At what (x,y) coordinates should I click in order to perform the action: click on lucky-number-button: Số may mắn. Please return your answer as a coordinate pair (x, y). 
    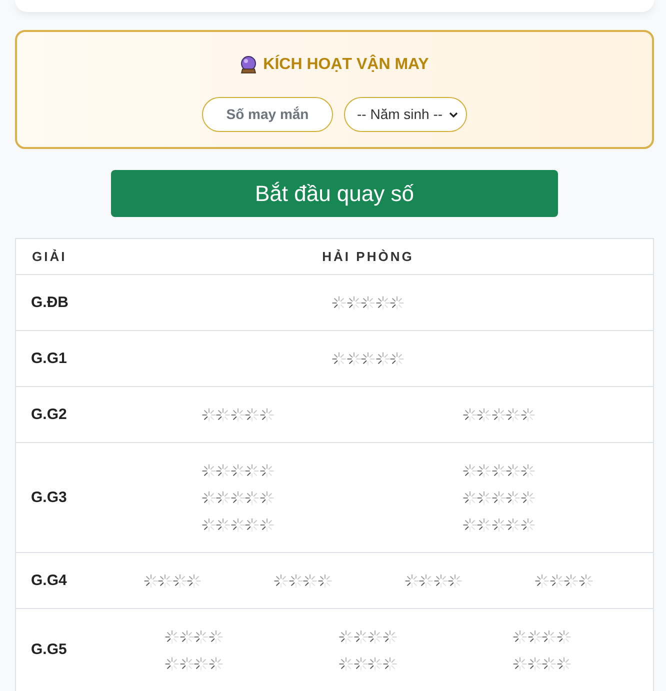
    Looking at the image, I should click on (267, 114).